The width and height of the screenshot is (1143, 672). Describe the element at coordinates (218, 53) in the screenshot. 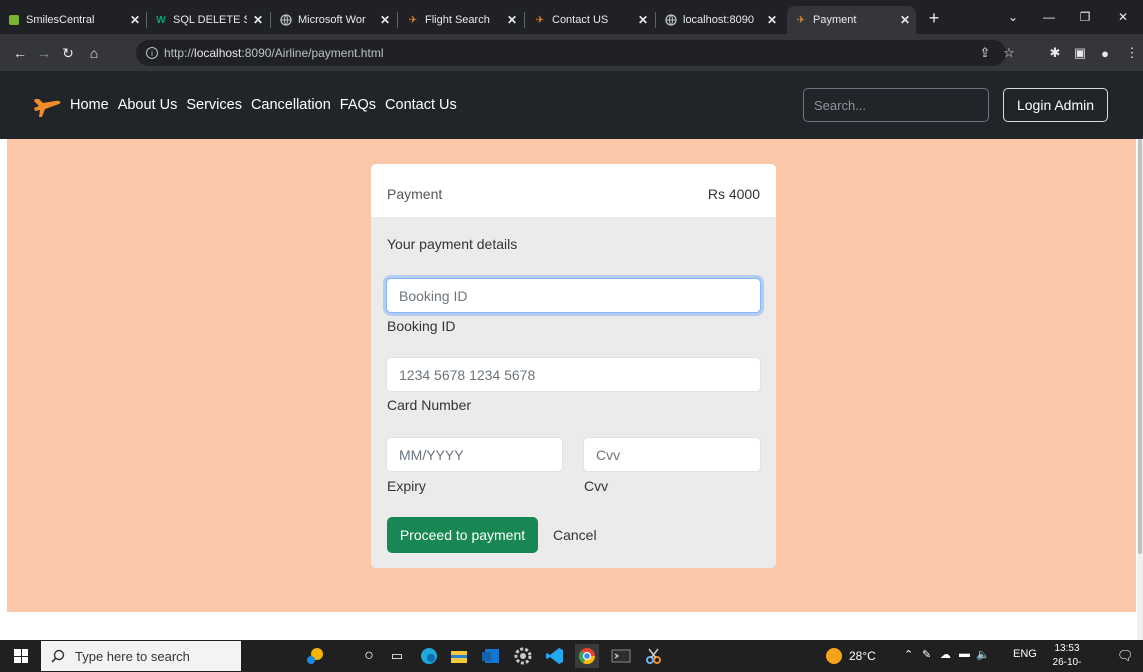

I see `url-host: localhost` at that location.